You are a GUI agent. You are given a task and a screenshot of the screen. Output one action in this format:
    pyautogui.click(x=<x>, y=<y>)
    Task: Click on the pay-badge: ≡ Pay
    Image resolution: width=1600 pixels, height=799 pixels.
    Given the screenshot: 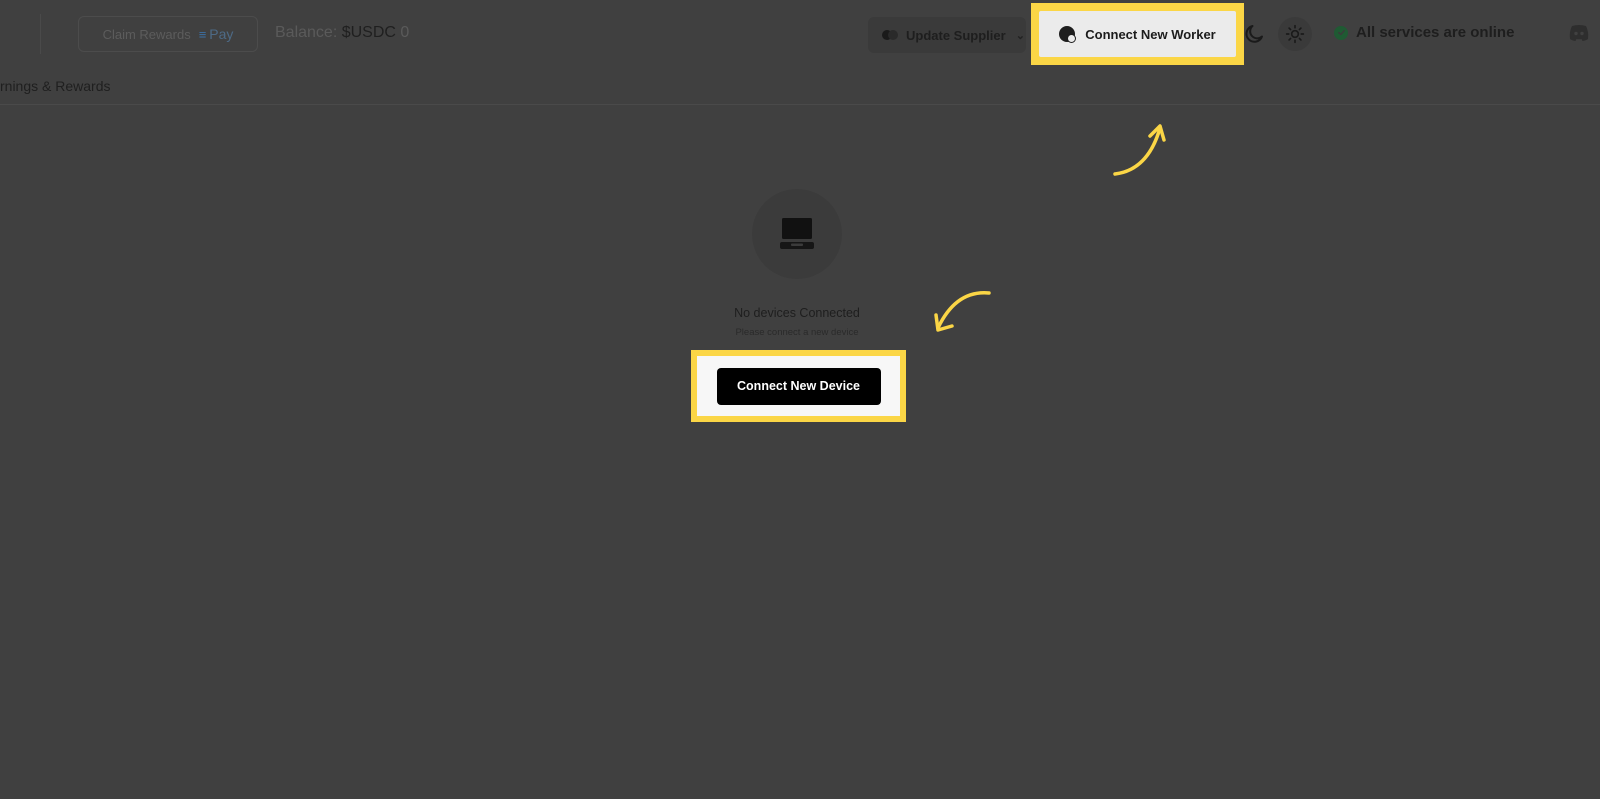 What is the action you would take?
    pyautogui.click(x=216, y=34)
    